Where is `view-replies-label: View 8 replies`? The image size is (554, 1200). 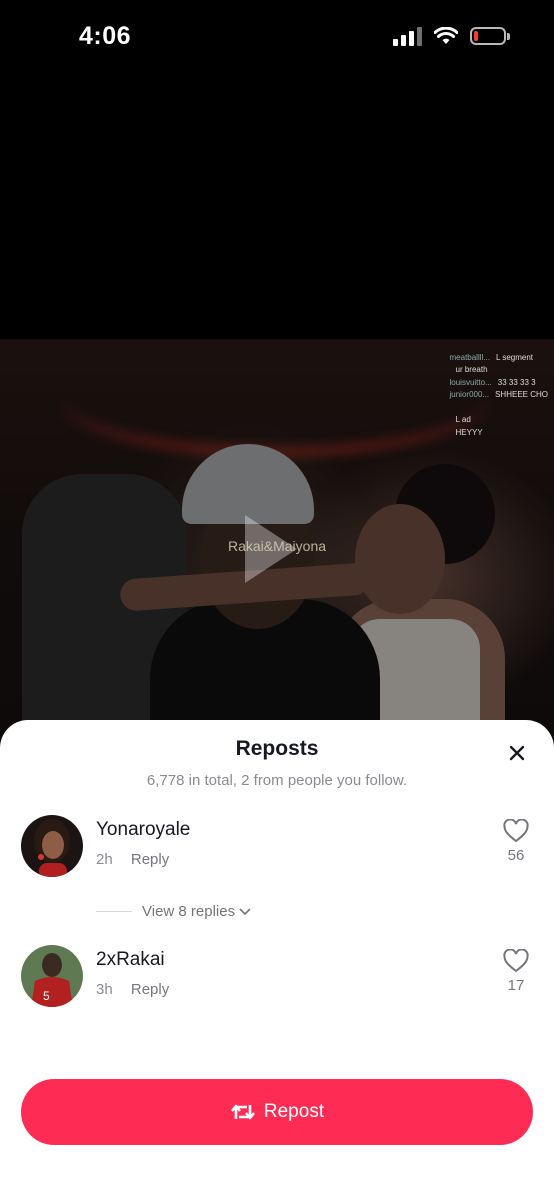 view-replies-label: View 8 replies is located at coordinates (189, 911).